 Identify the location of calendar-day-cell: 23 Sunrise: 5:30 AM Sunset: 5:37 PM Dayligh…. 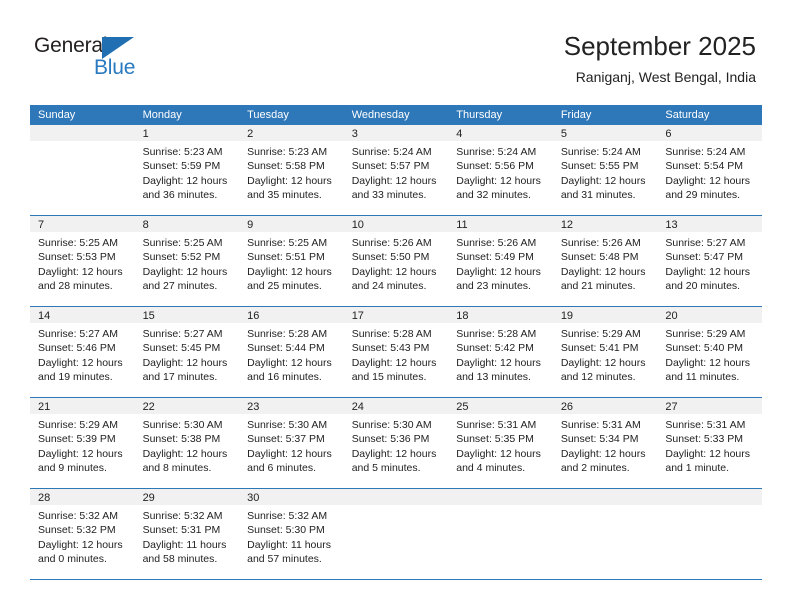
(291, 443).